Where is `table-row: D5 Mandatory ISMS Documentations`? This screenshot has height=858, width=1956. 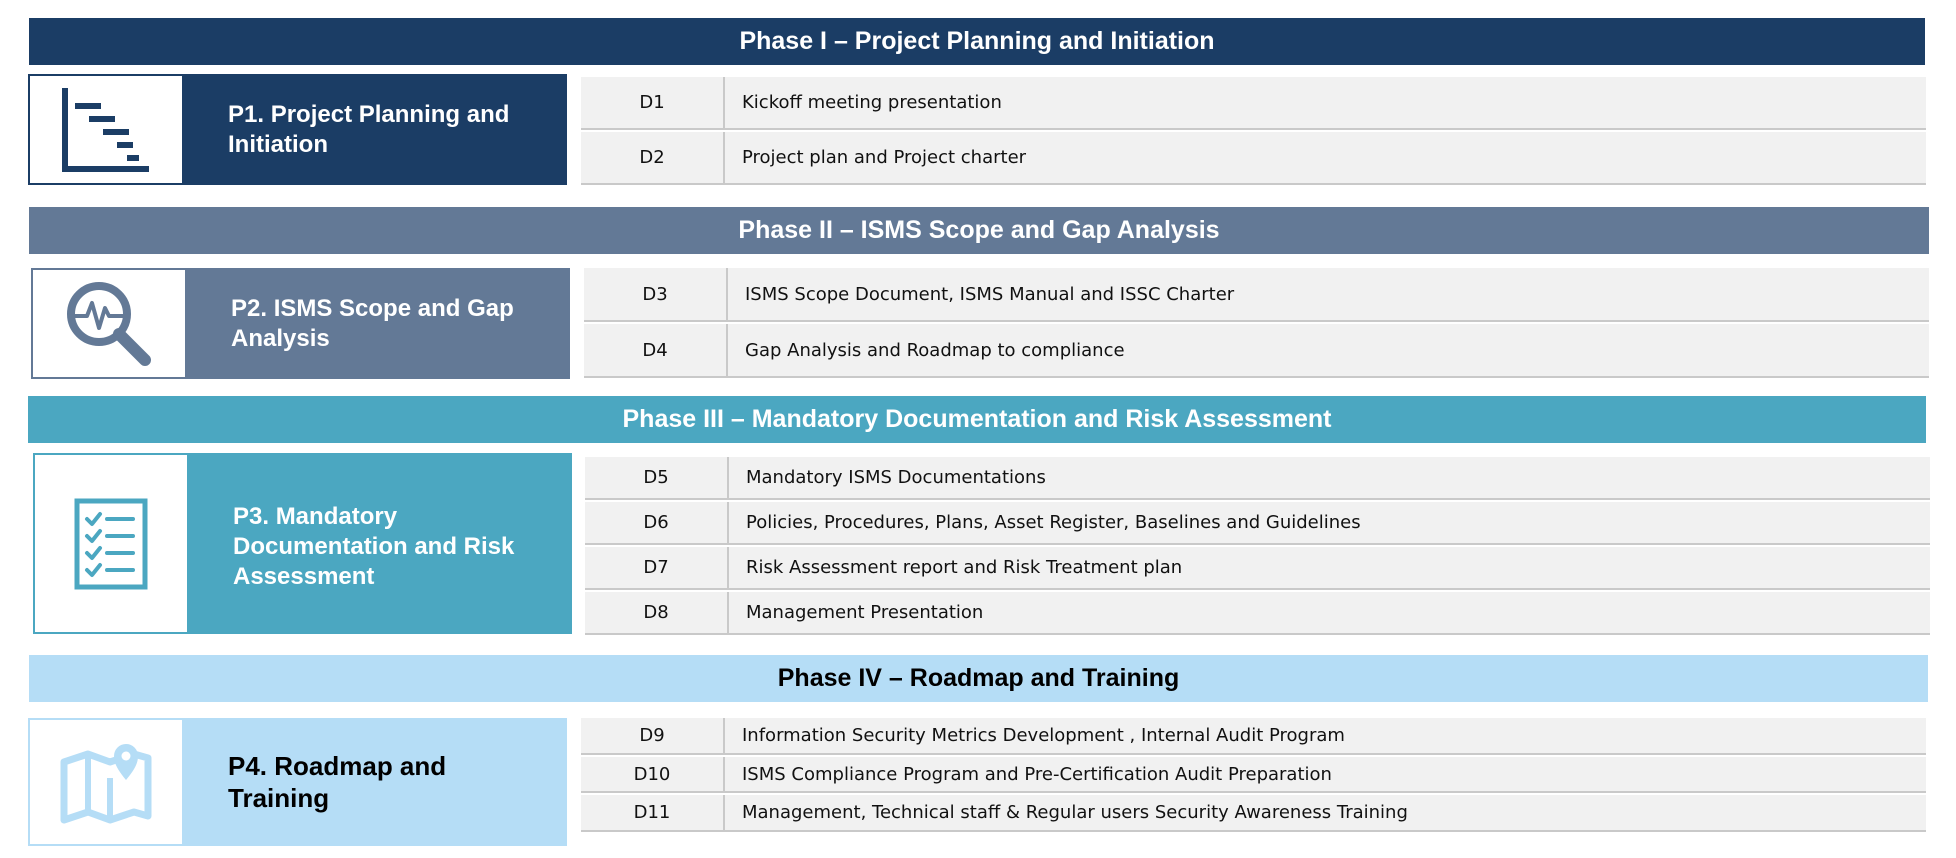
table-row: D5 Mandatory ISMS Documentations is located at coordinates (1257, 478).